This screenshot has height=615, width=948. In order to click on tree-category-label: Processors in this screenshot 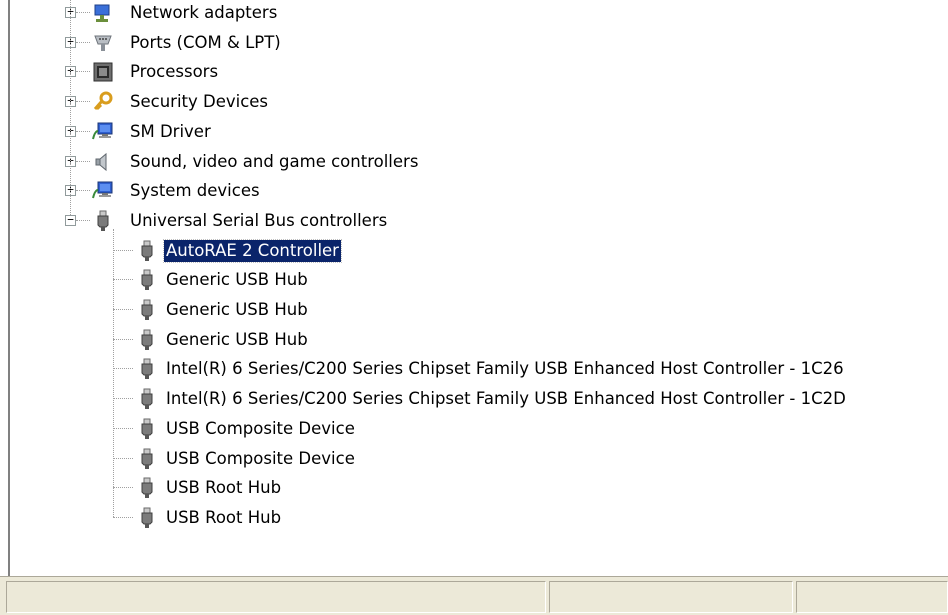, I will do `click(174, 72)`.